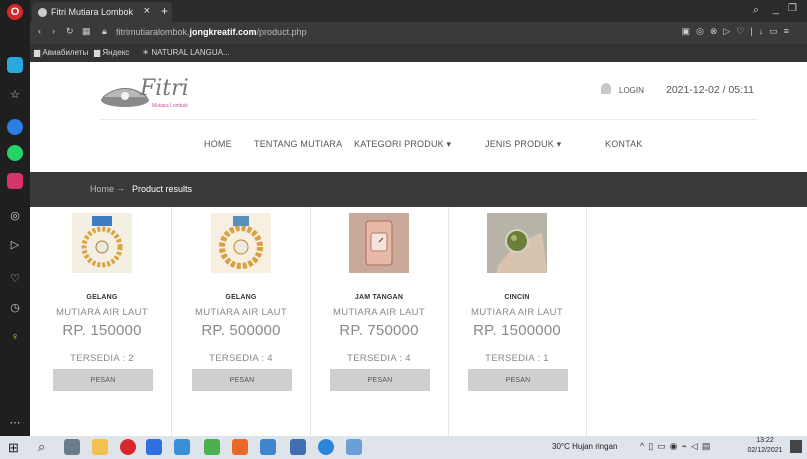 This screenshot has height=459, width=807. I want to click on excel-icon, so click(212, 447).